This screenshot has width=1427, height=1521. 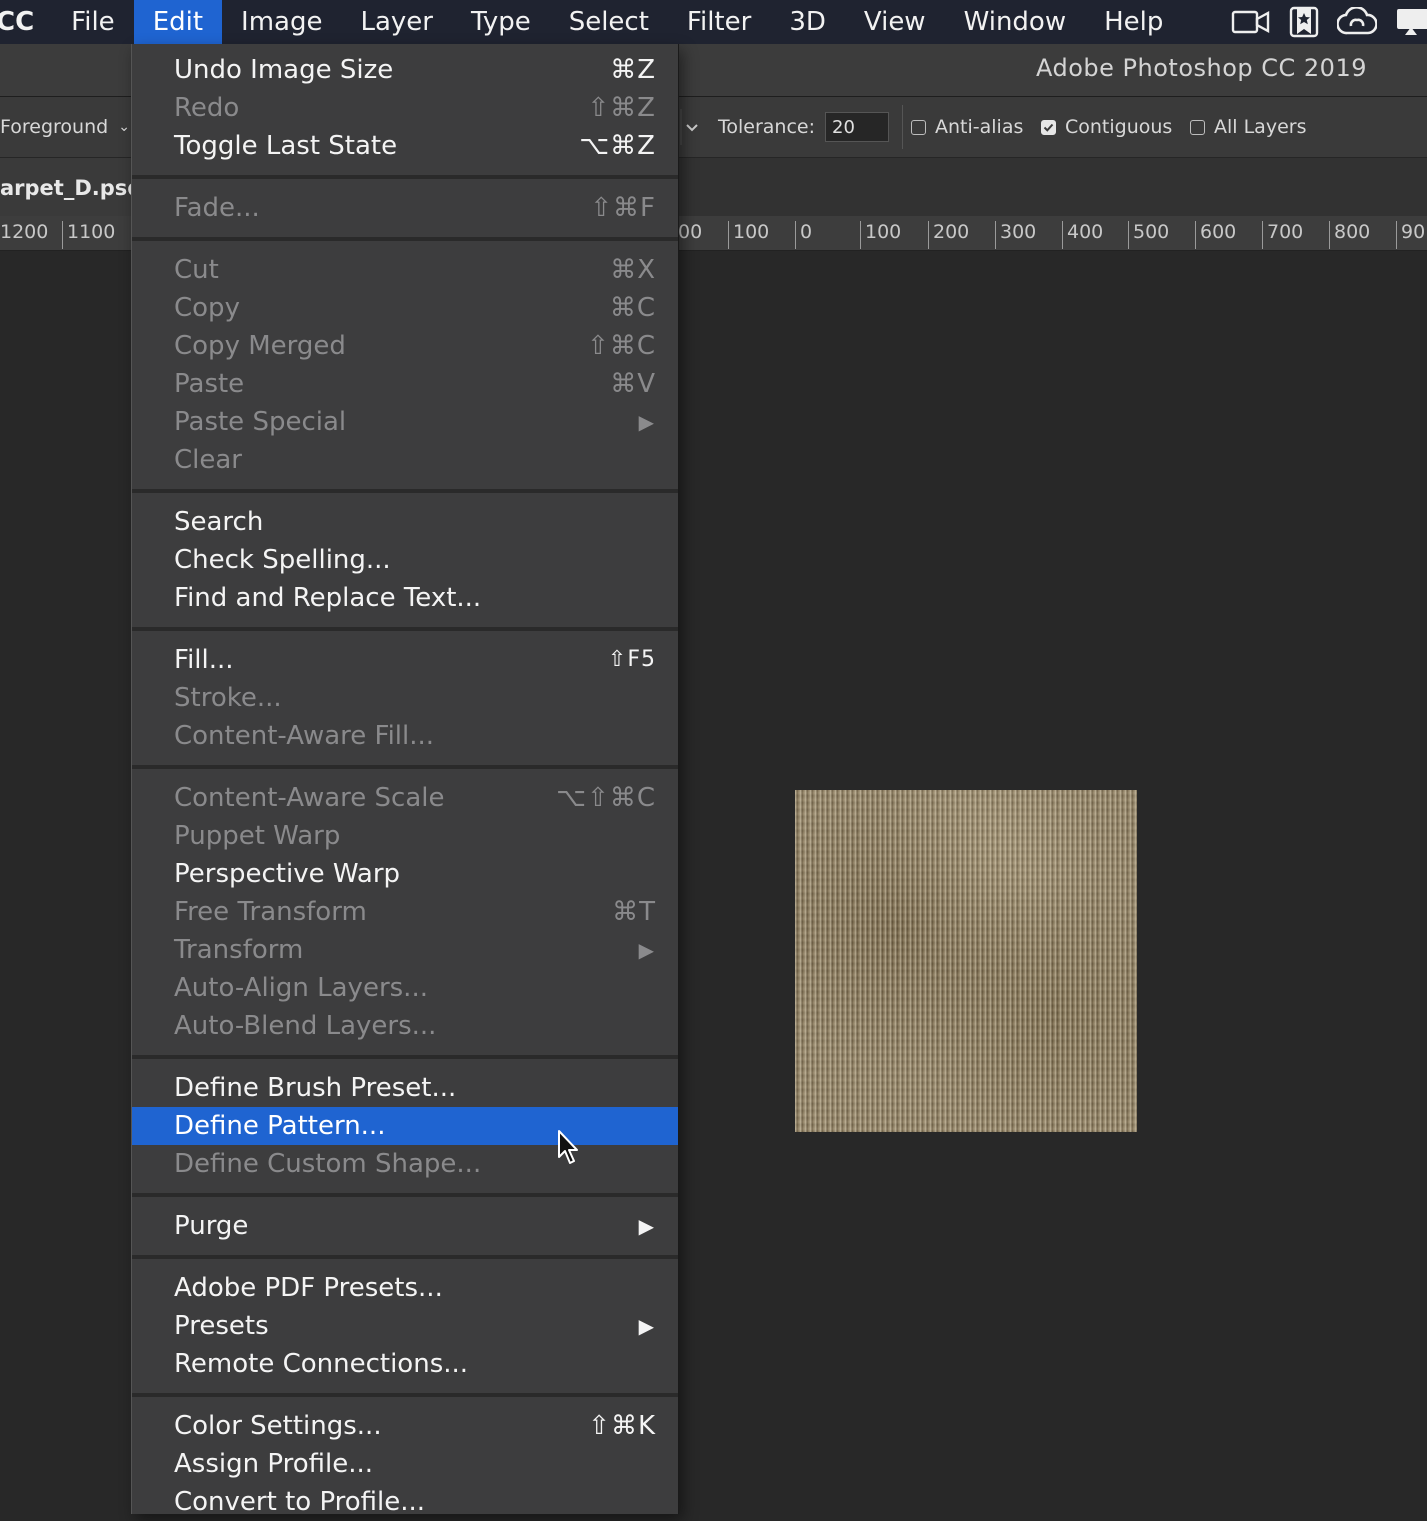 I want to click on options-divider, so click(x=902, y=127).